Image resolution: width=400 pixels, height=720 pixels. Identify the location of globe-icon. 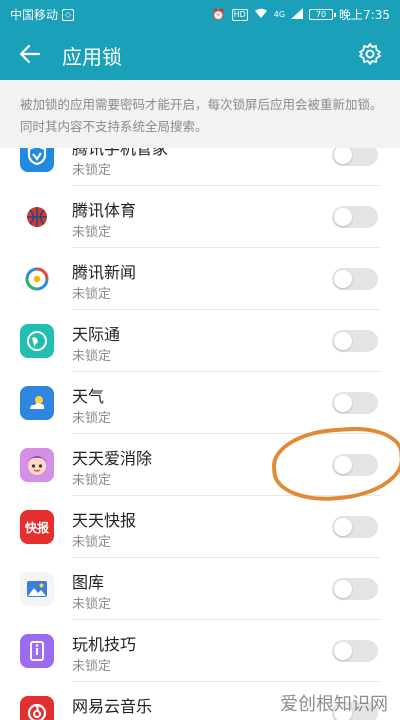
(37, 341).